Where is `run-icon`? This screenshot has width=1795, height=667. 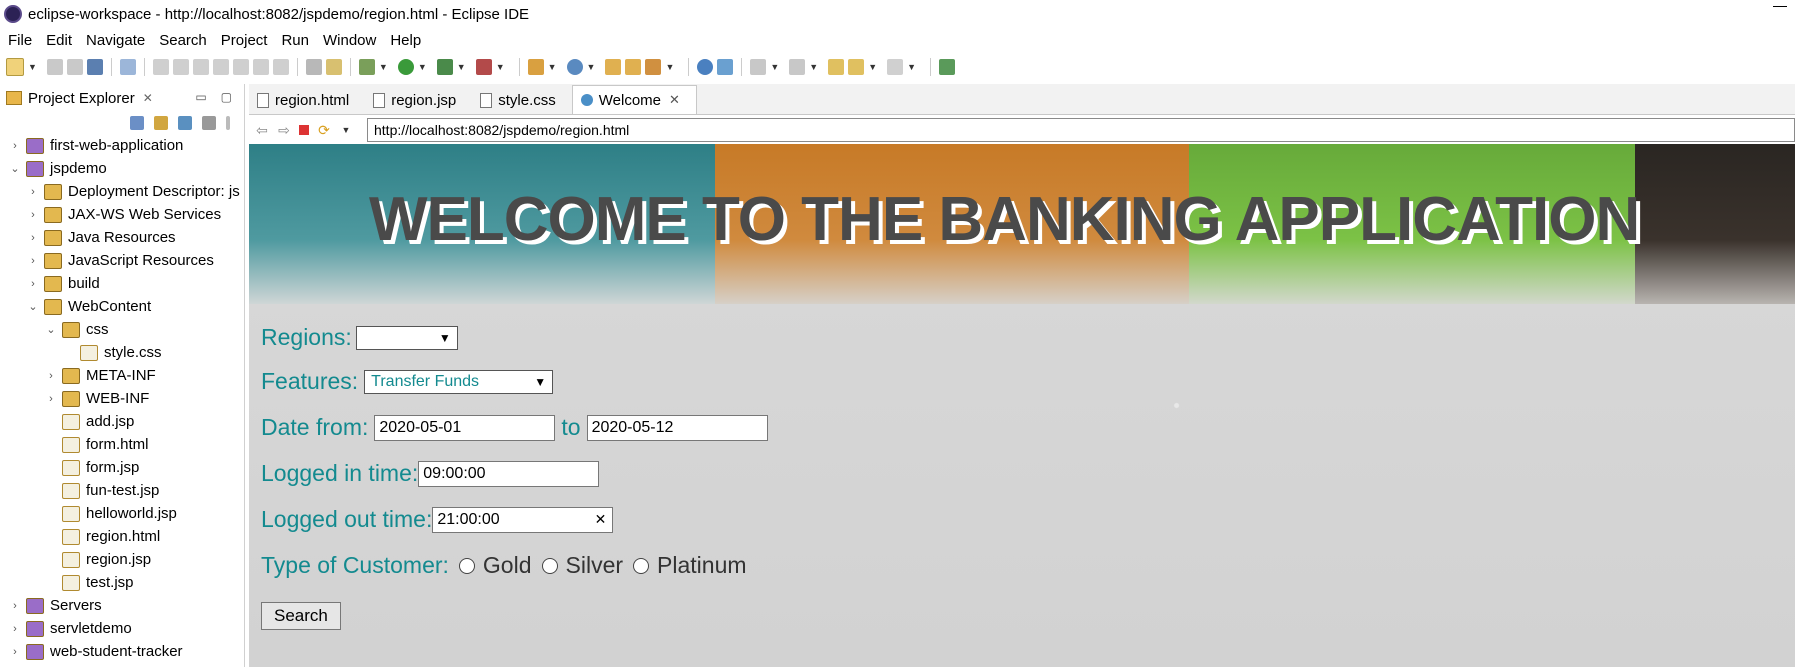 run-icon is located at coordinates (405, 67).